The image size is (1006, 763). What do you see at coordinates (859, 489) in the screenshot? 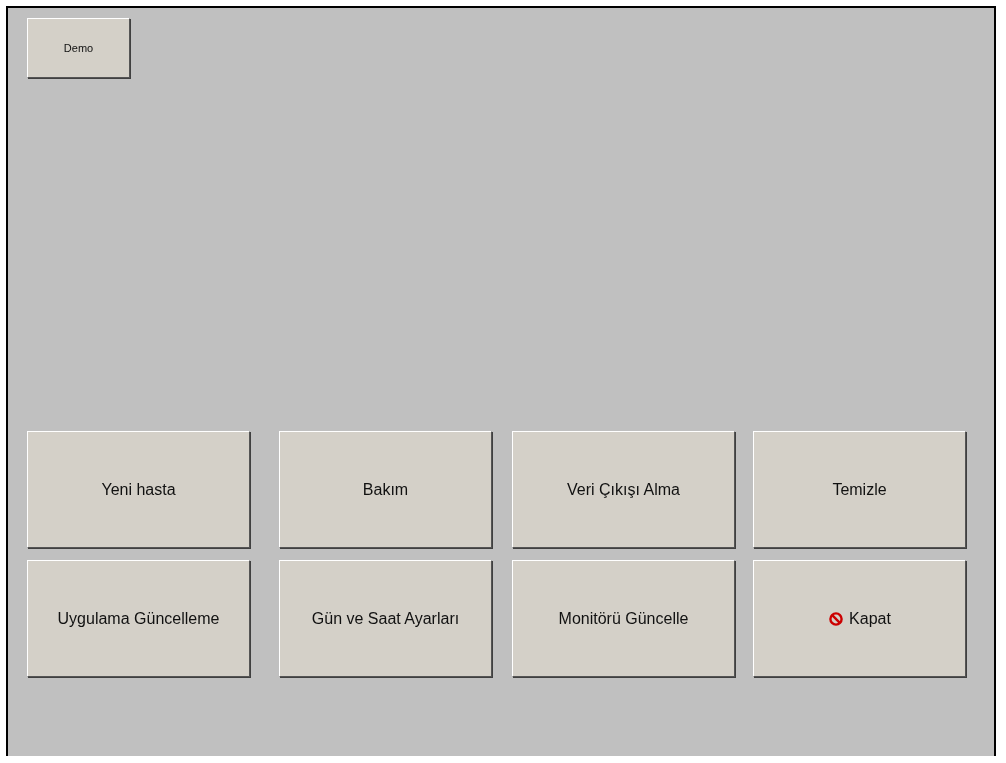
I see `menu-button: Temizle` at bounding box center [859, 489].